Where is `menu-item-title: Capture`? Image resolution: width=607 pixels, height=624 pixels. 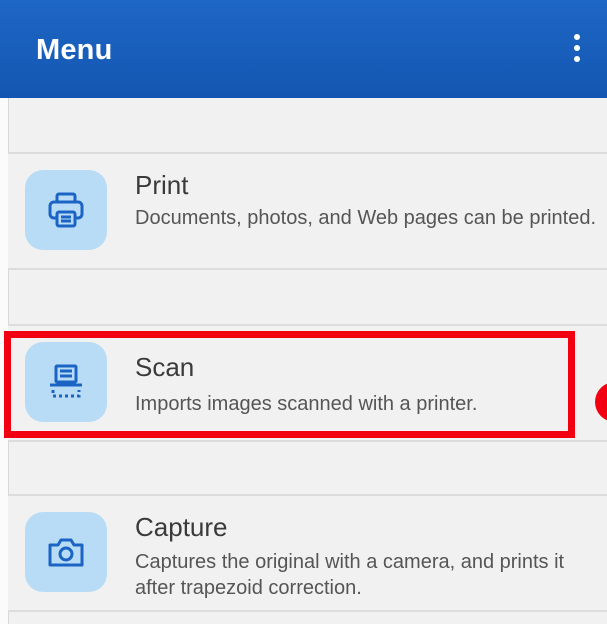 menu-item-title: Capture is located at coordinates (181, 527).